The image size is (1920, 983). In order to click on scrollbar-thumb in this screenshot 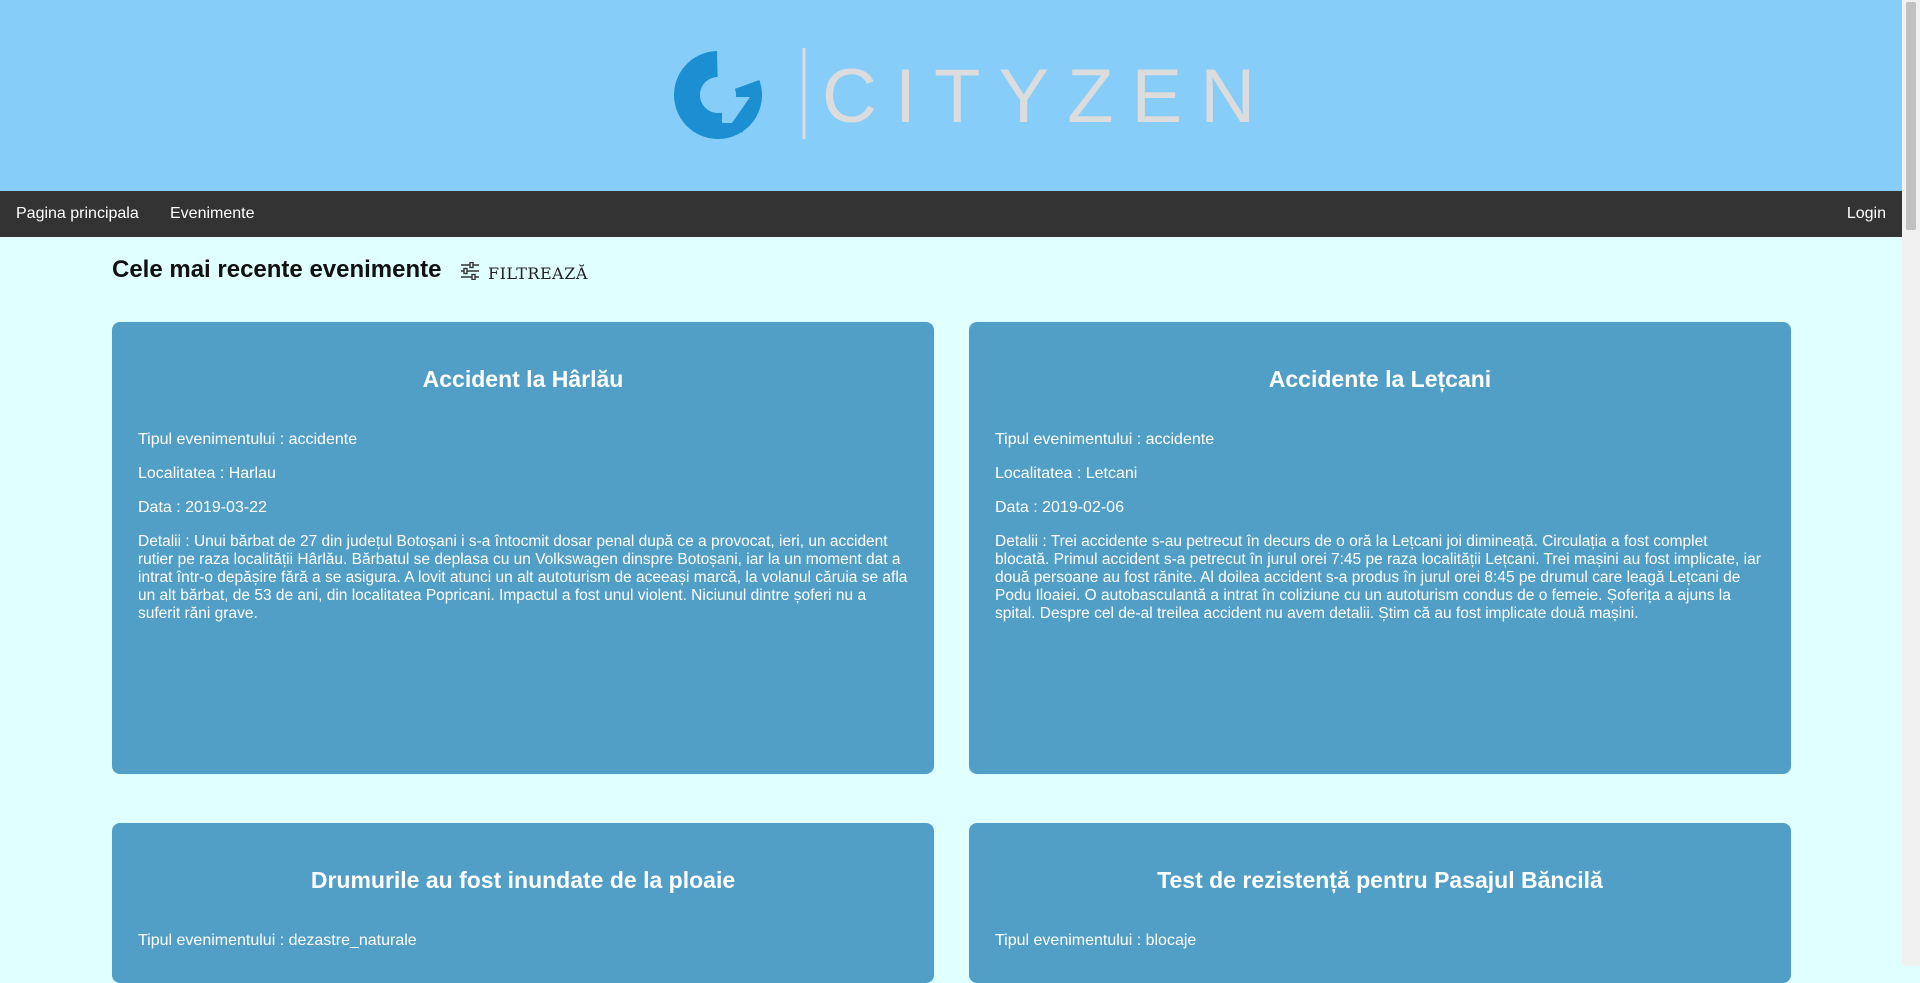, I will do `click(1911, 116)`.